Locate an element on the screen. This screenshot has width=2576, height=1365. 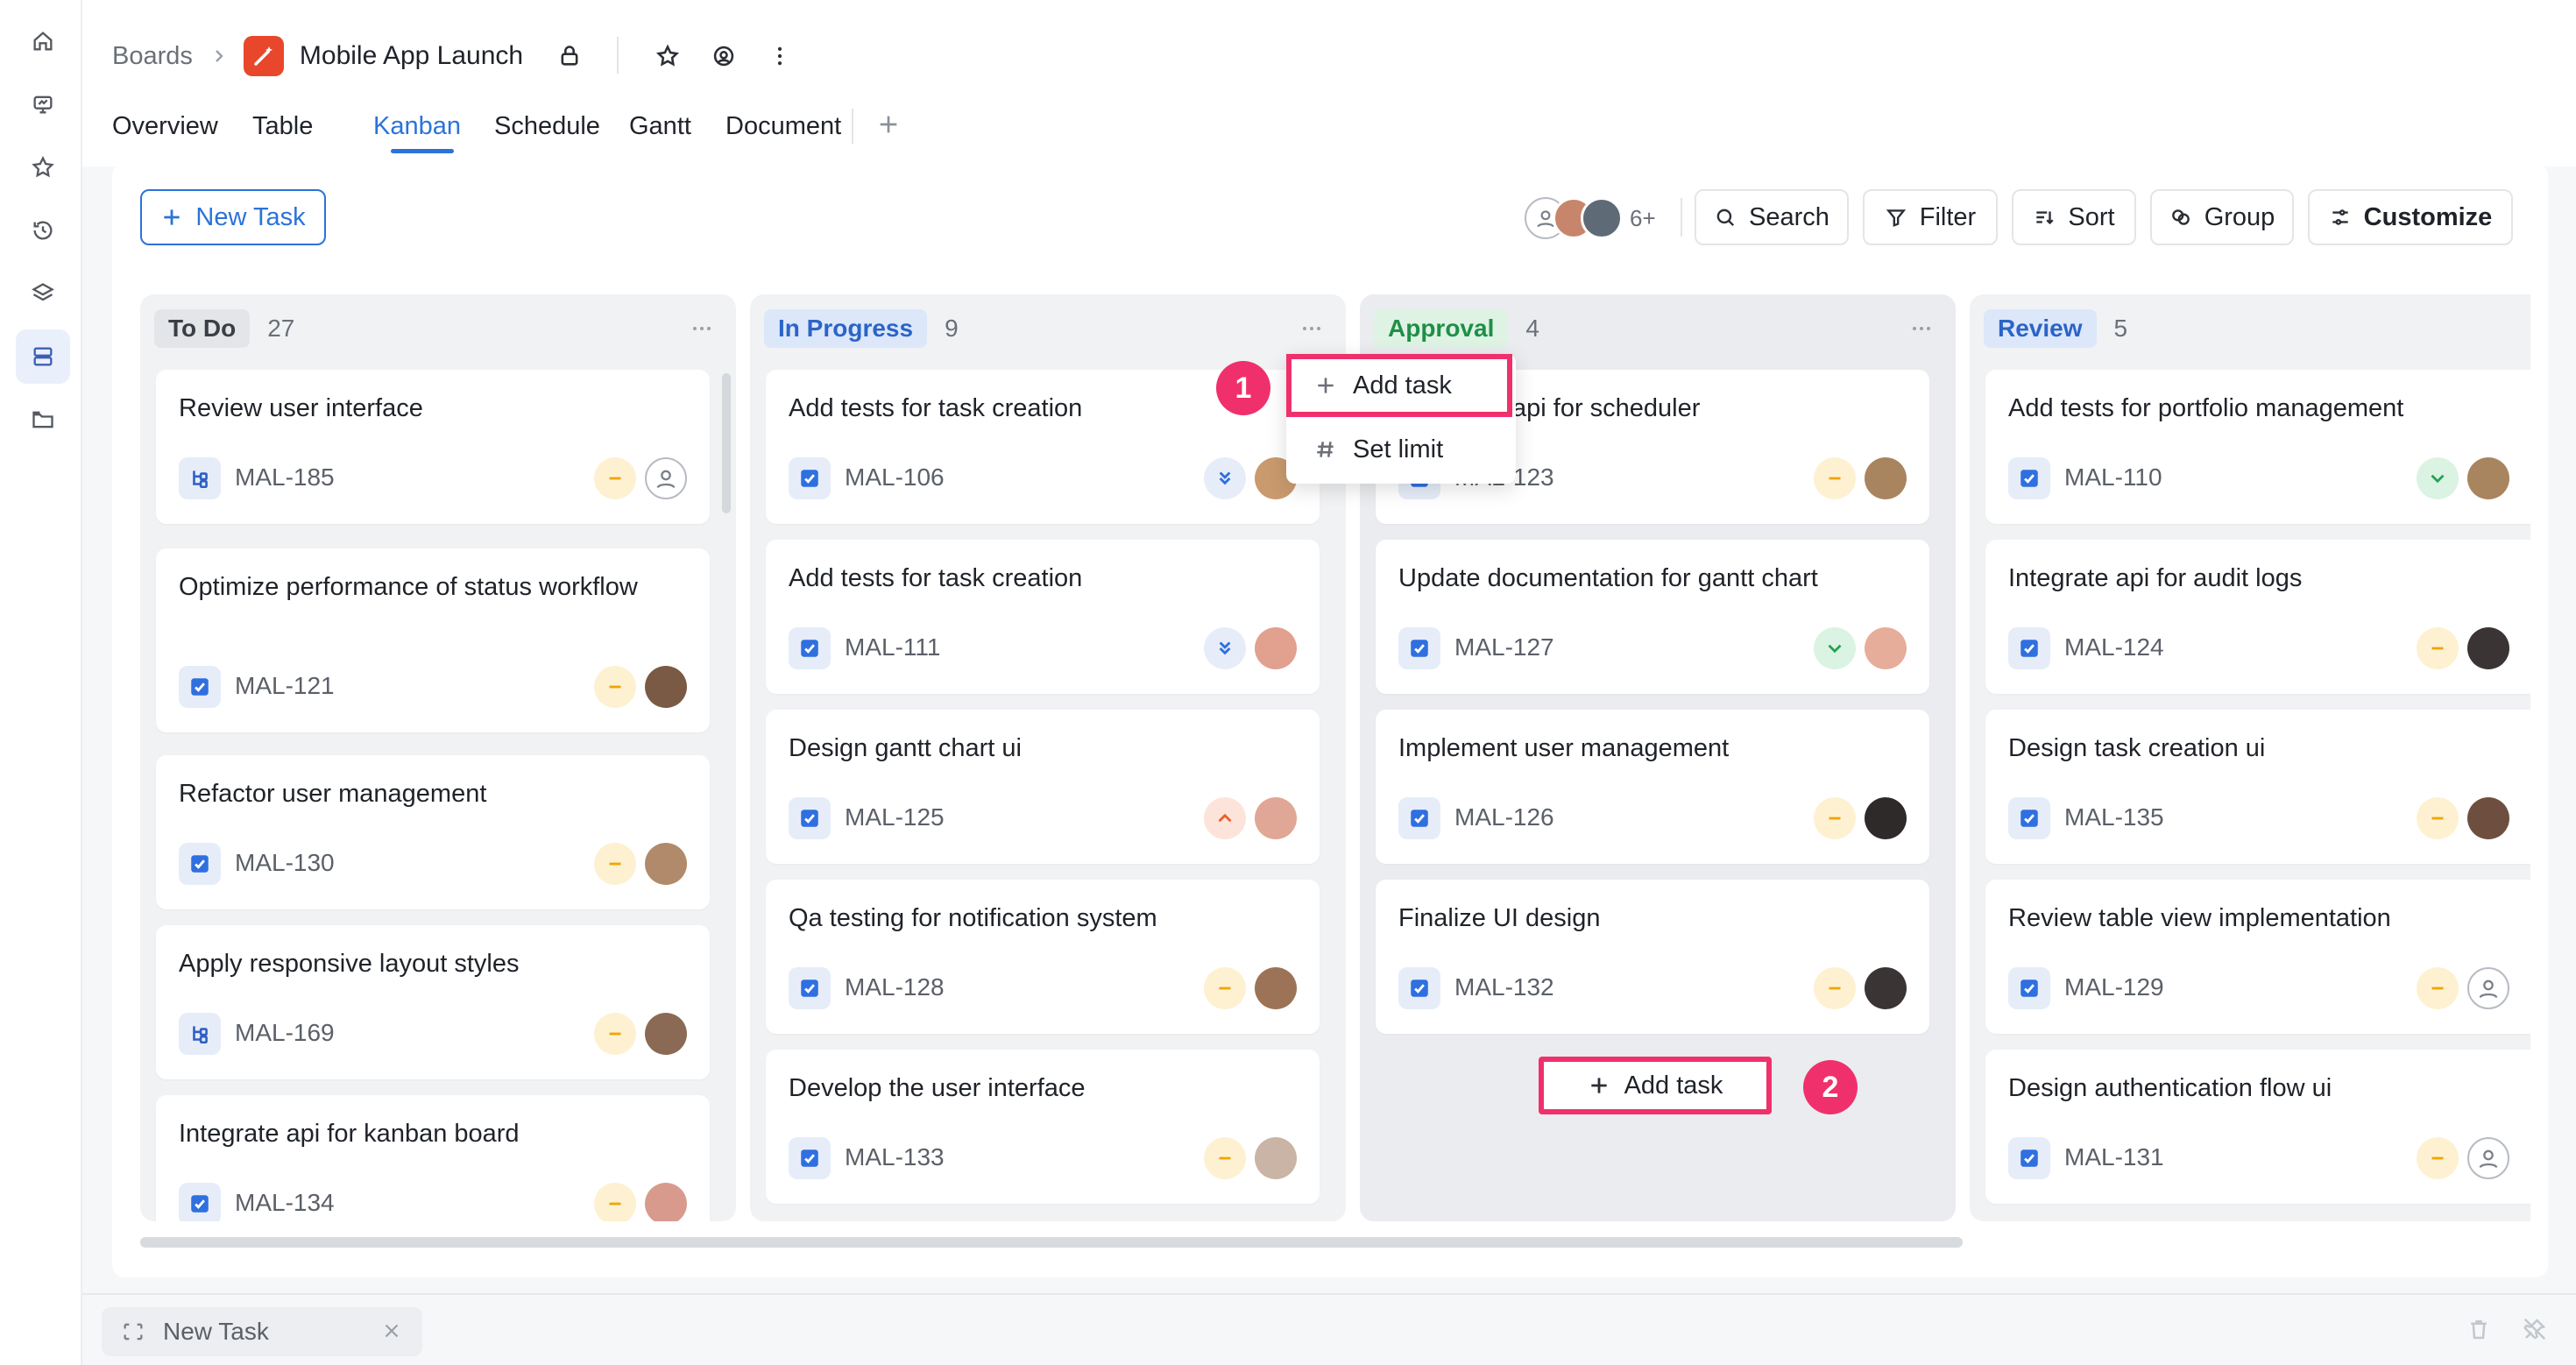
task-id: MAL-126 is located at coordinates (1504, 817).